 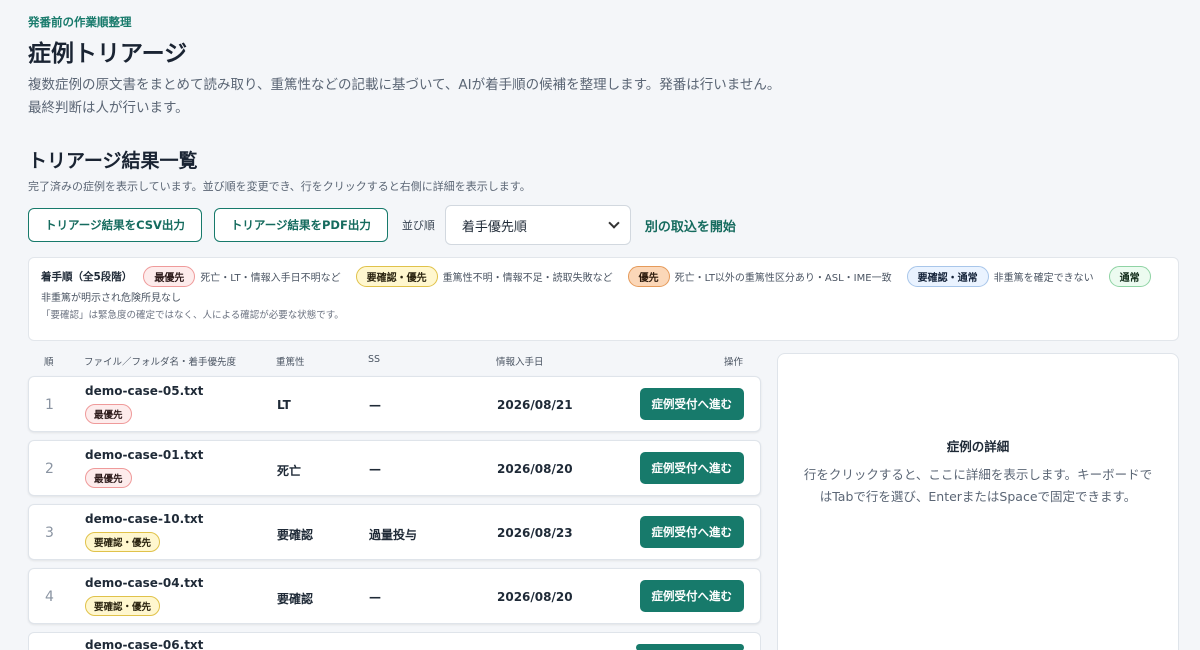 I want to click on page-eyebrow: 発番前の作業順整理, so click(x=80, y=22).